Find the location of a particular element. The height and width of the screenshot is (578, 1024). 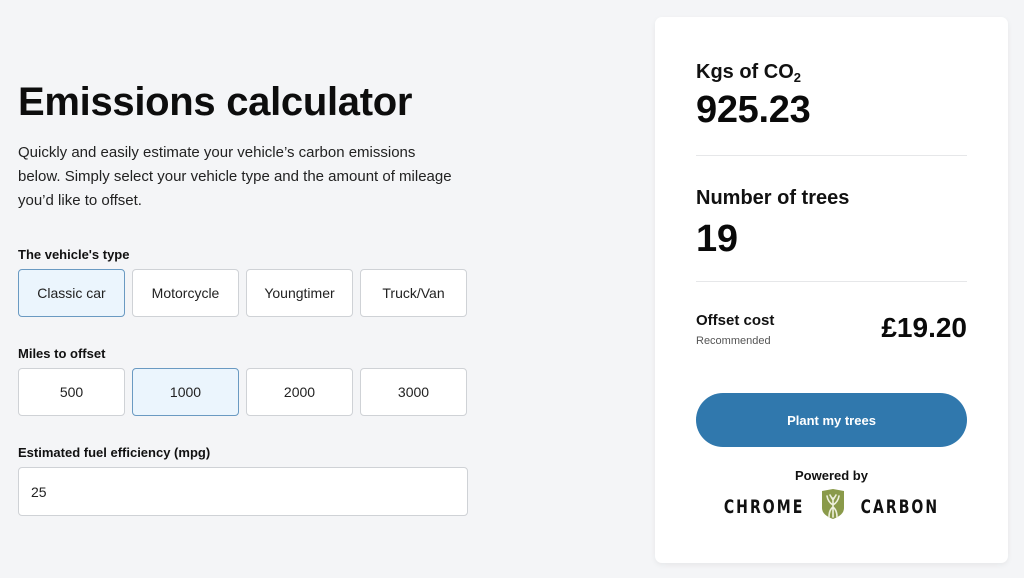

tree-shield-icon is located at coordinates (833, 506).